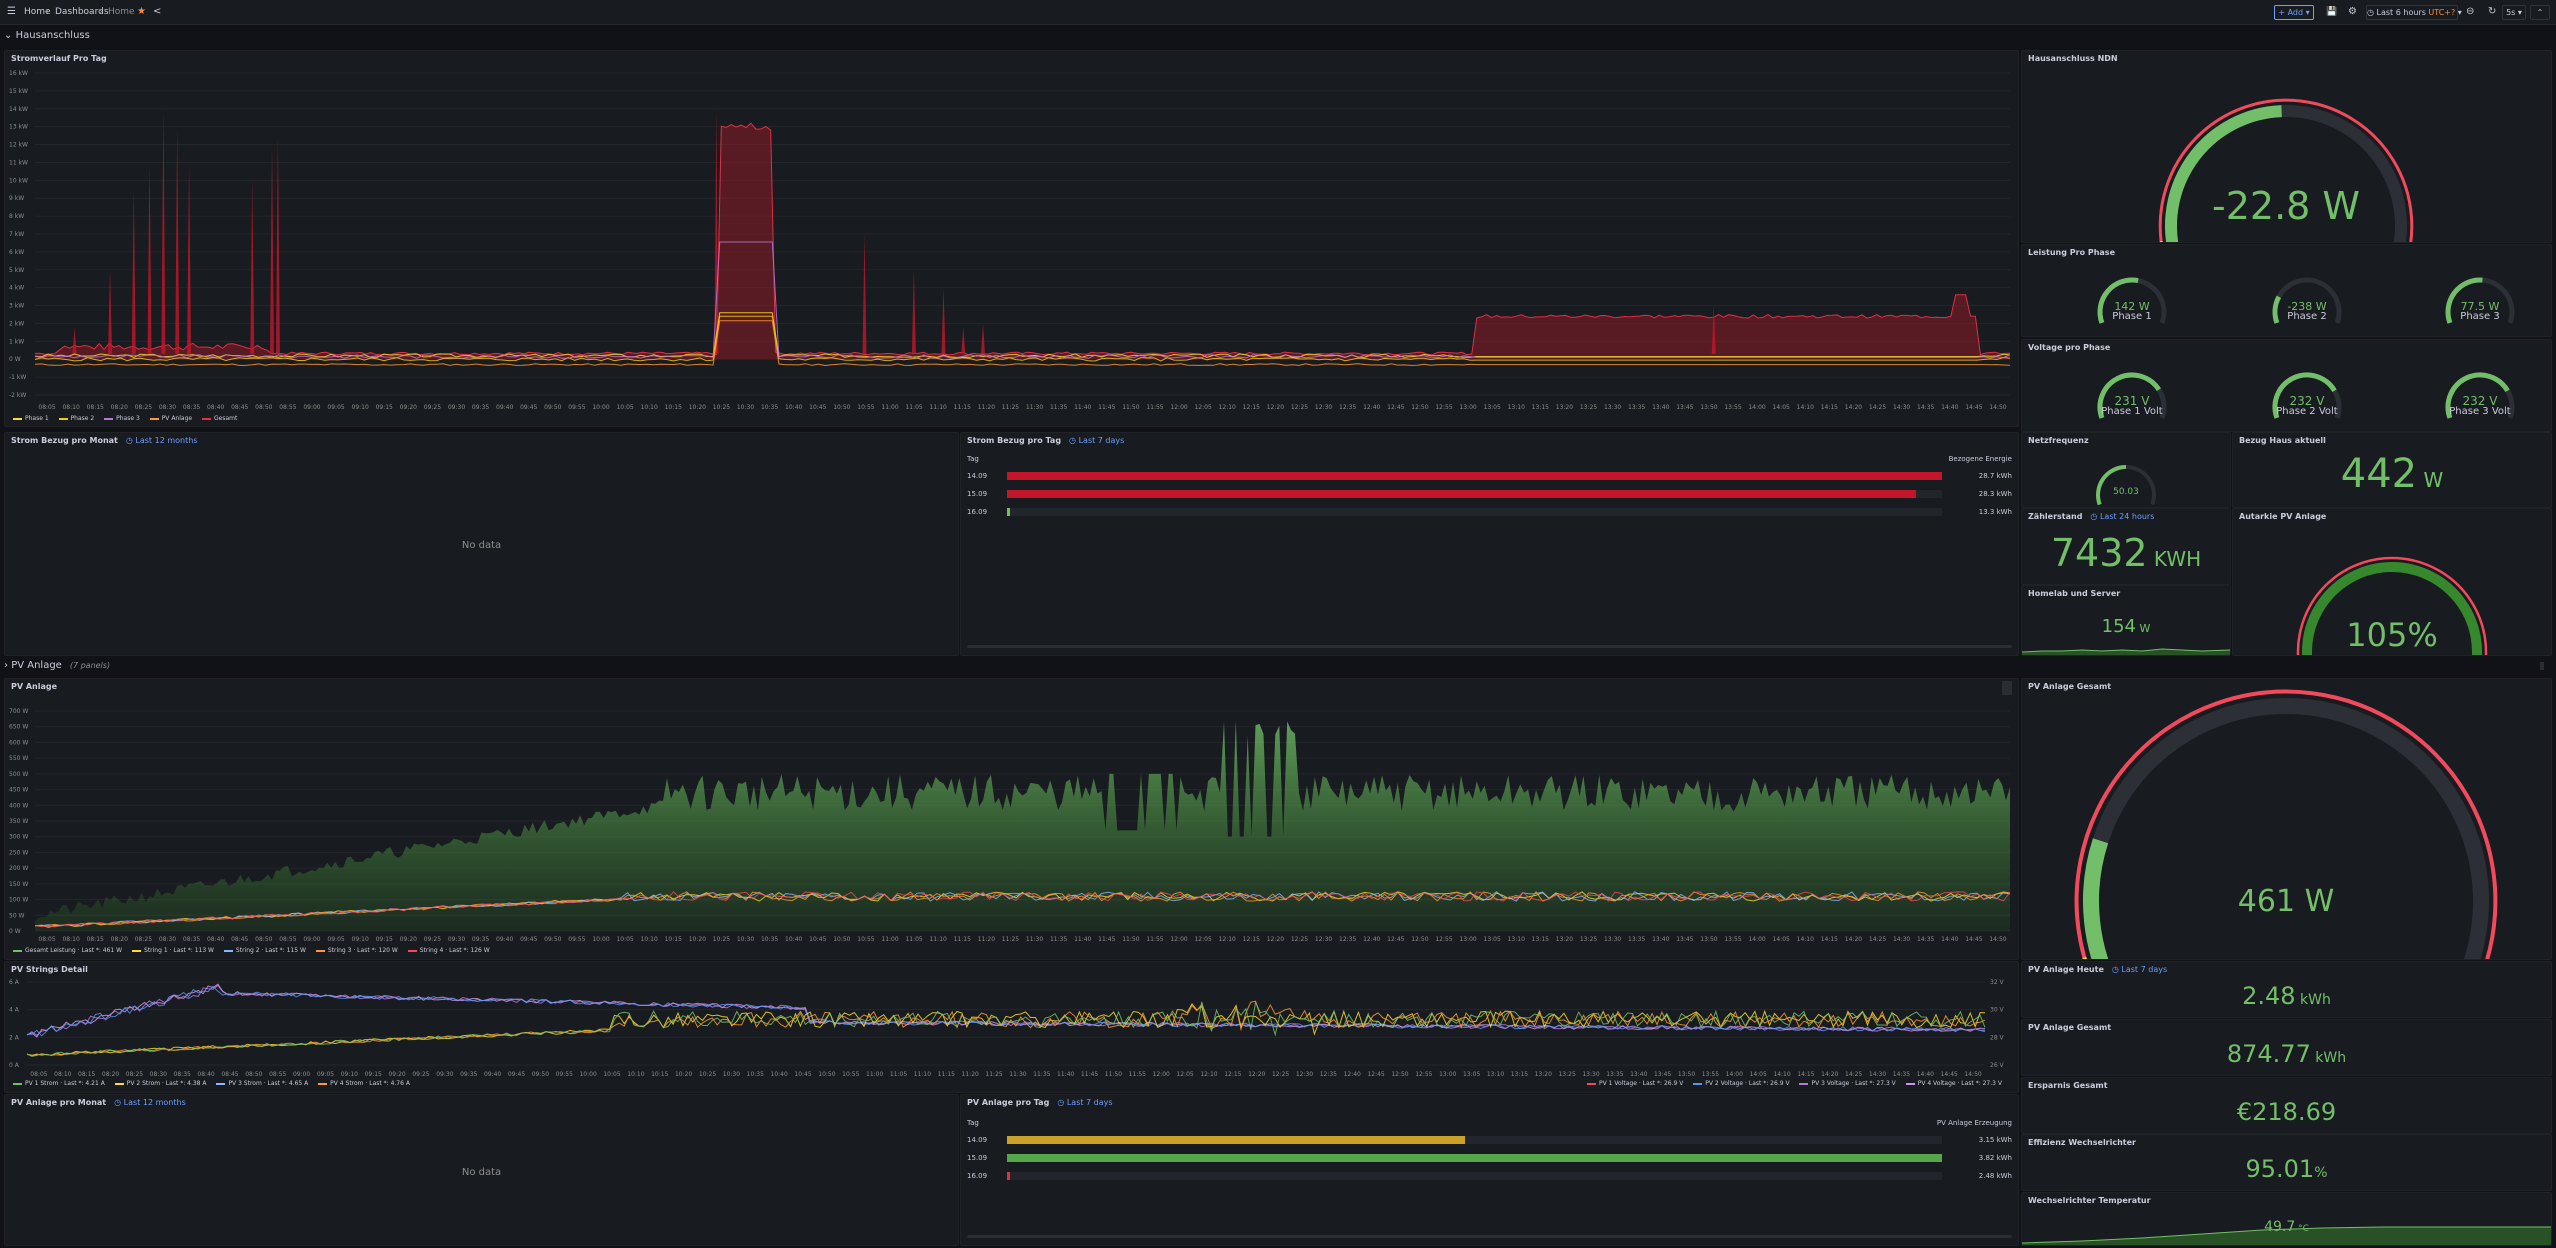 The image size is (2556, 1248). Describe the element at coordinates (11, 12) in the screenshot. I see `hamburger-icon: ☰` at that location.